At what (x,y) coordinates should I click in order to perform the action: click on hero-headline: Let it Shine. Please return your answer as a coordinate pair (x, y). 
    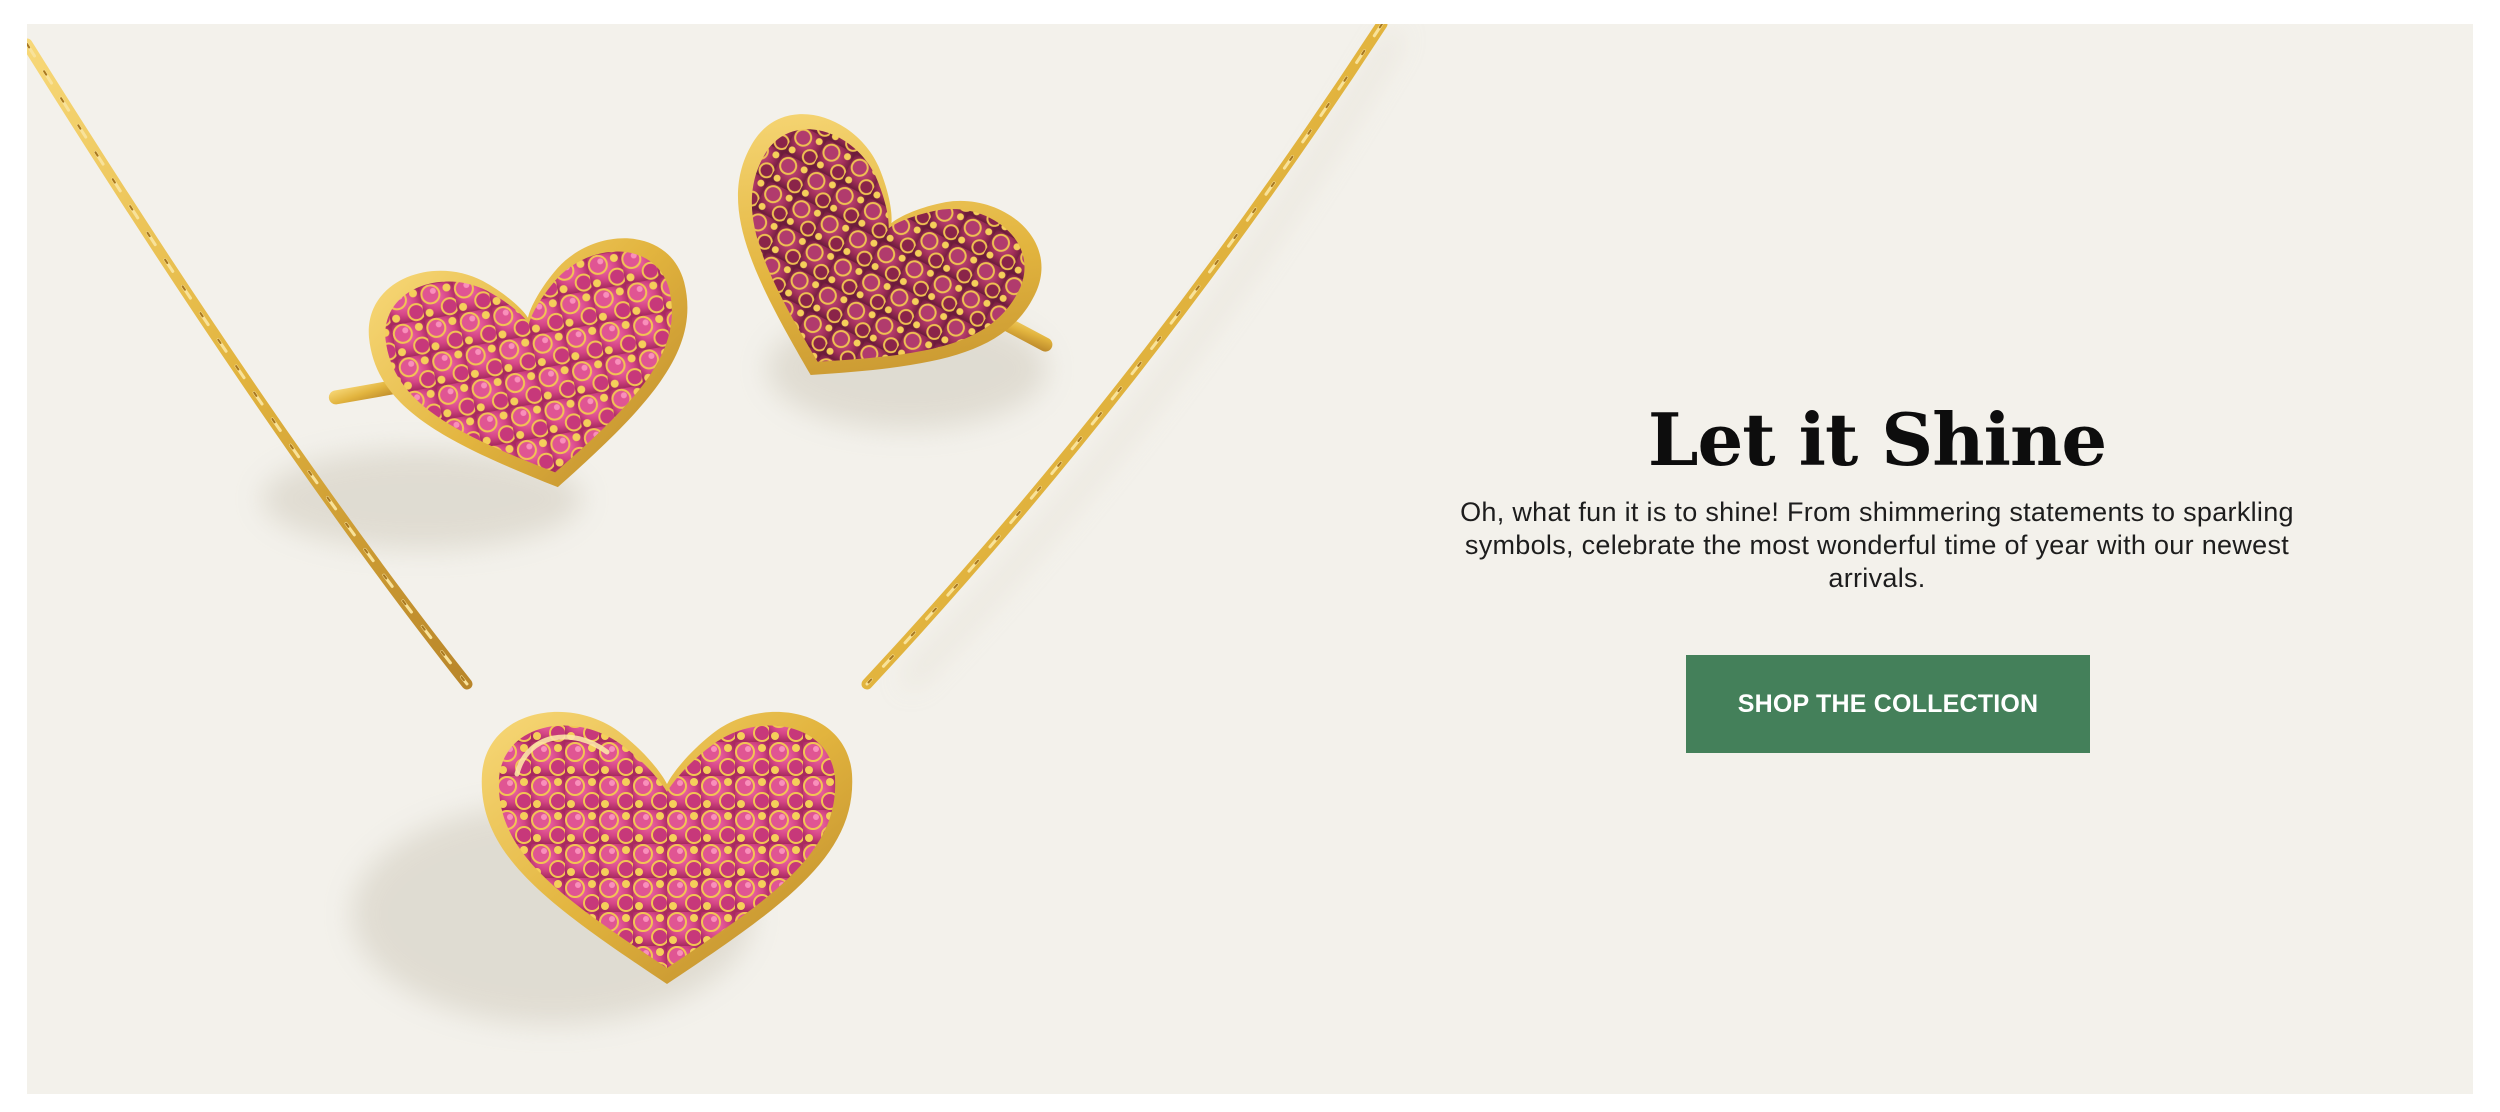
    Looking at the image, I should click on (1877, 439).